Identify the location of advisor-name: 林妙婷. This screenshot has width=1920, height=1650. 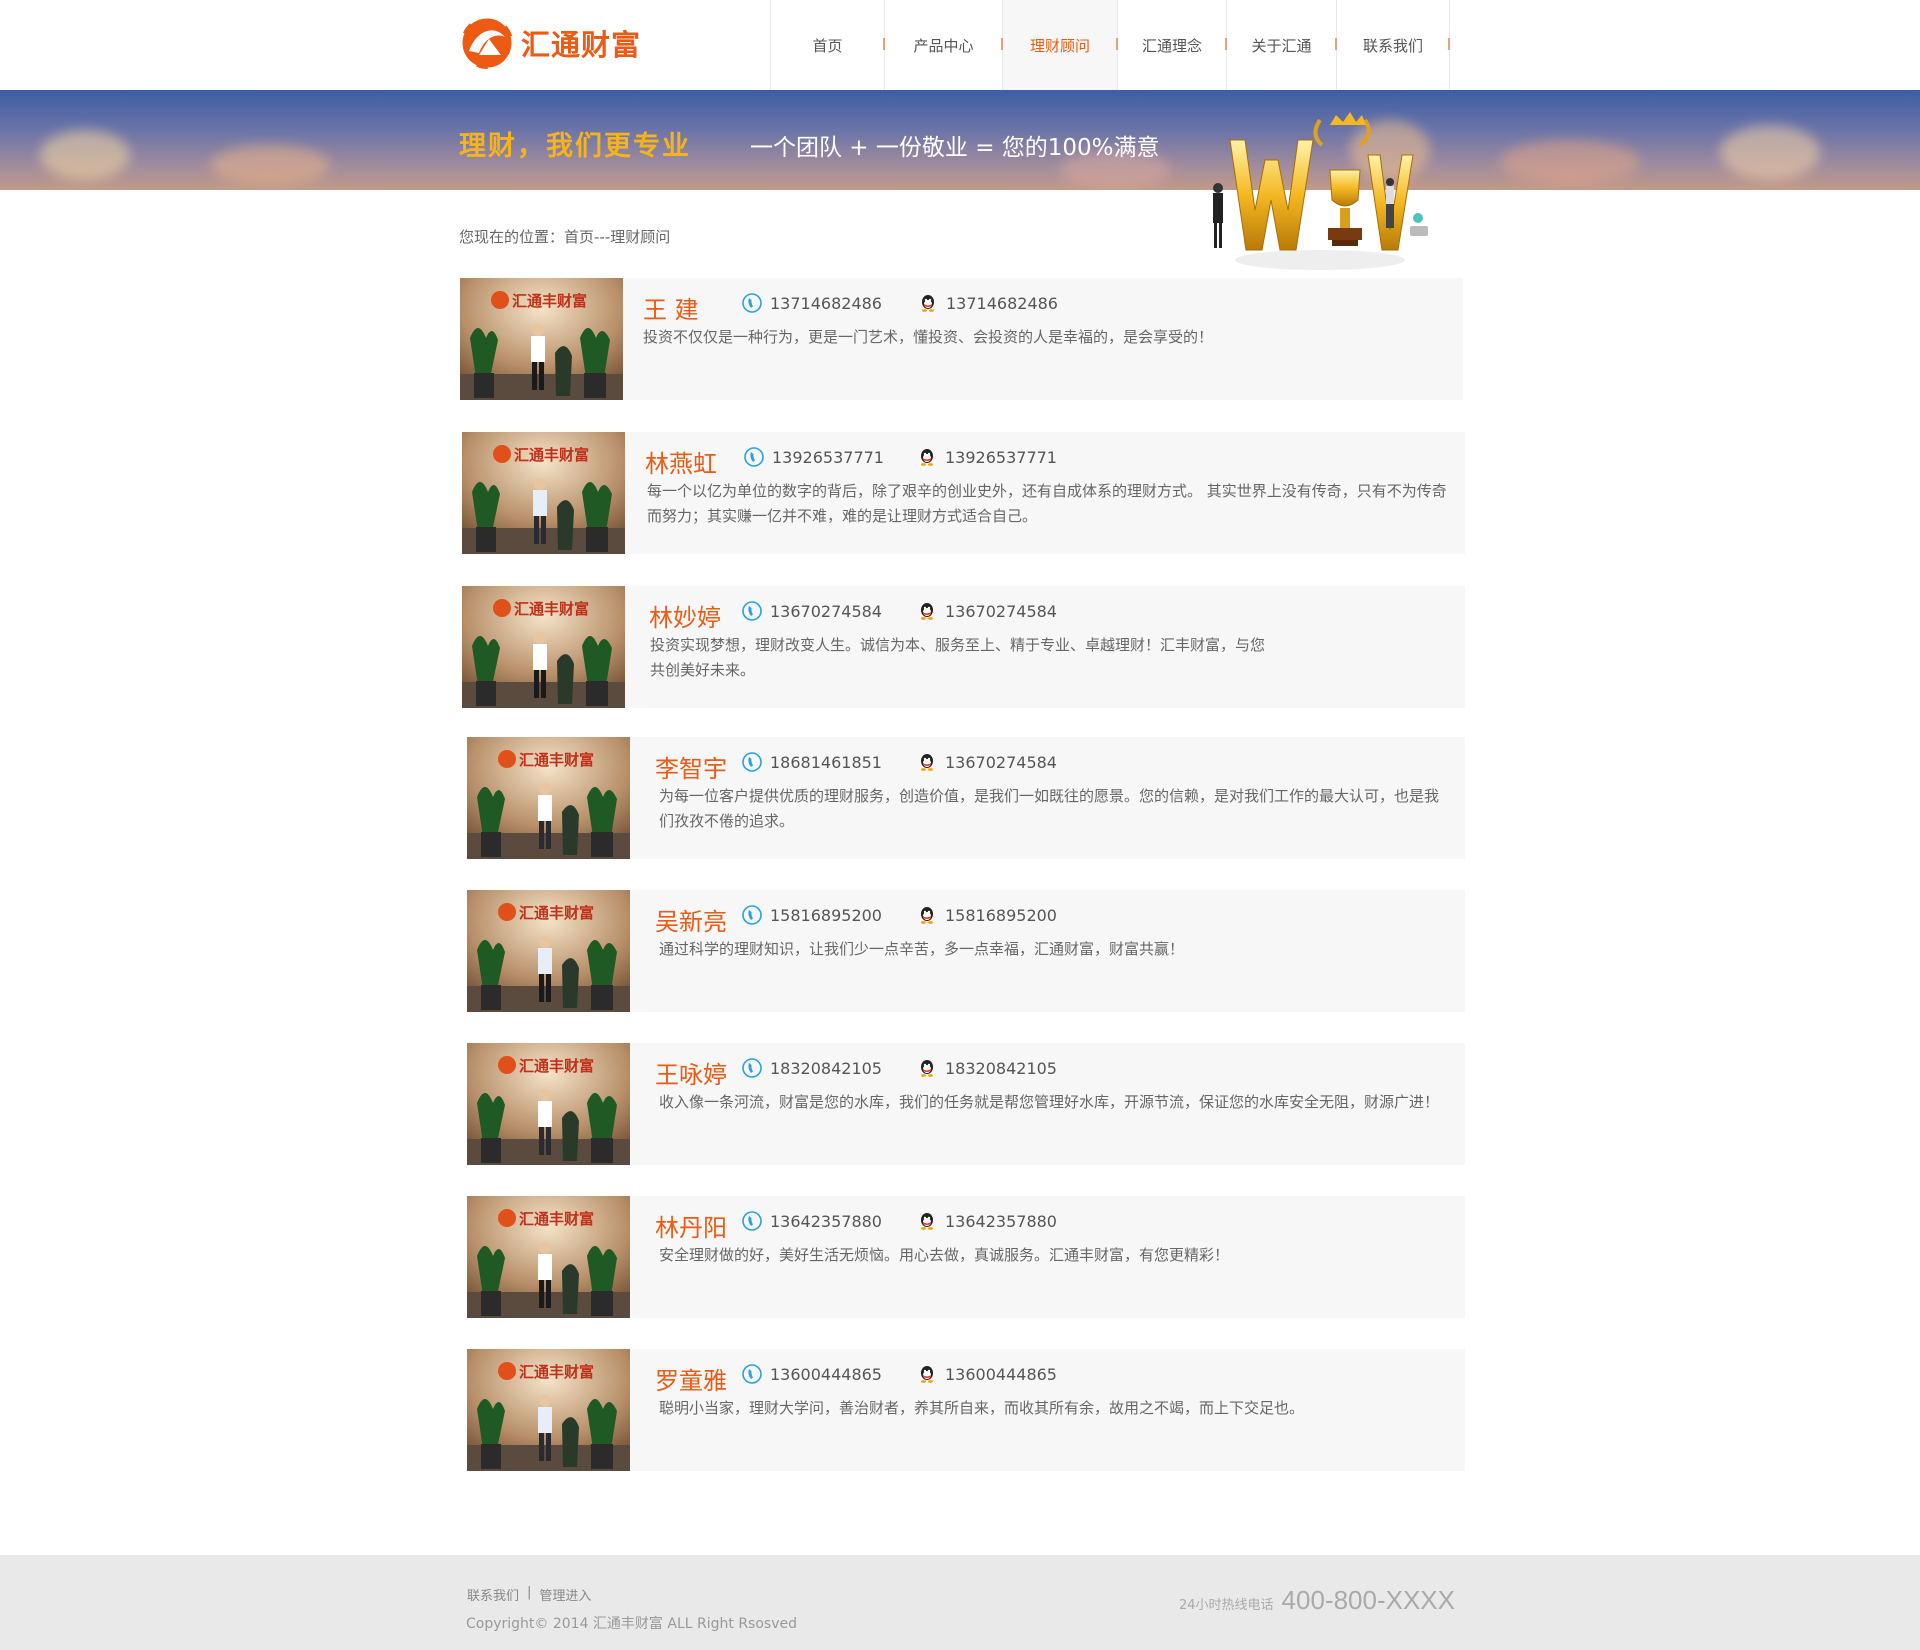
(685, 618).